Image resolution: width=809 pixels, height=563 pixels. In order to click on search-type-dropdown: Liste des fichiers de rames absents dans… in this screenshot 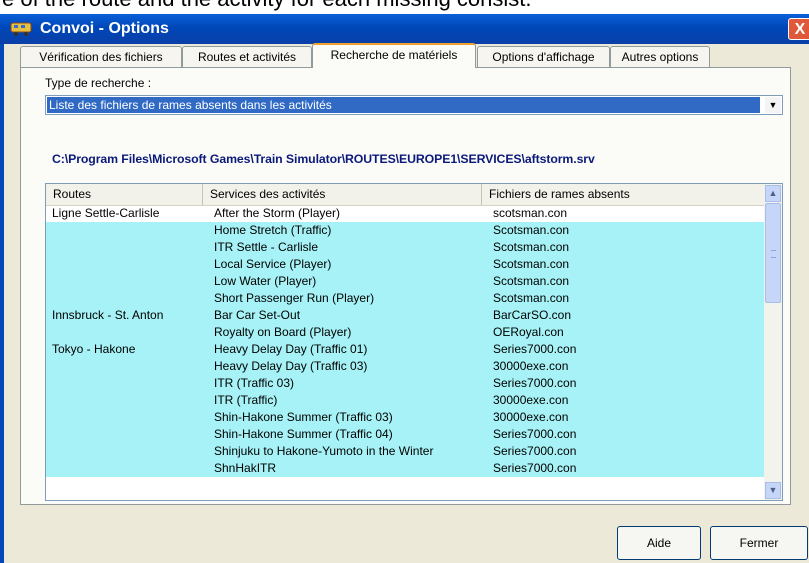, I will do `click(414, 105)`.